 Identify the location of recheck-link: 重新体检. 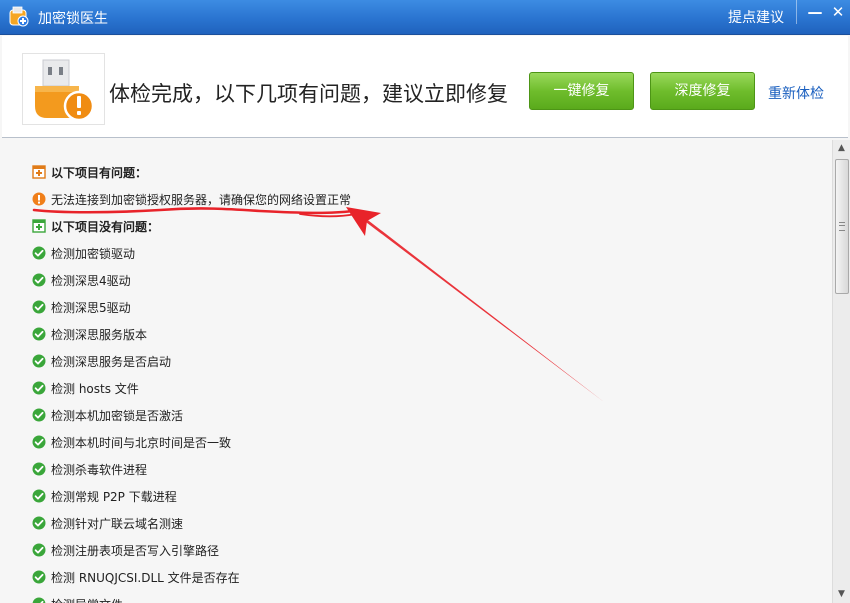
(796, 93).